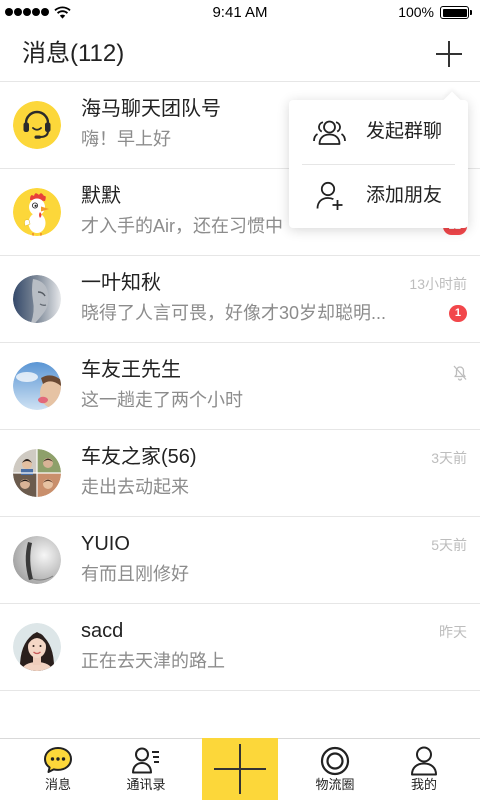 This screenshot has width=480, height=800. I want to click on conversation-row: 车友王先生 这一趟走了两个小时, so click(240, 386).